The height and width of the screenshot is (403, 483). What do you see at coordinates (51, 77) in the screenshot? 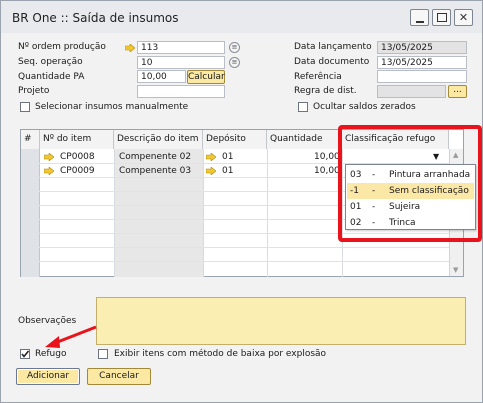
I see `qtd-label: Quantidade PA` at bounding box center [51, 77].